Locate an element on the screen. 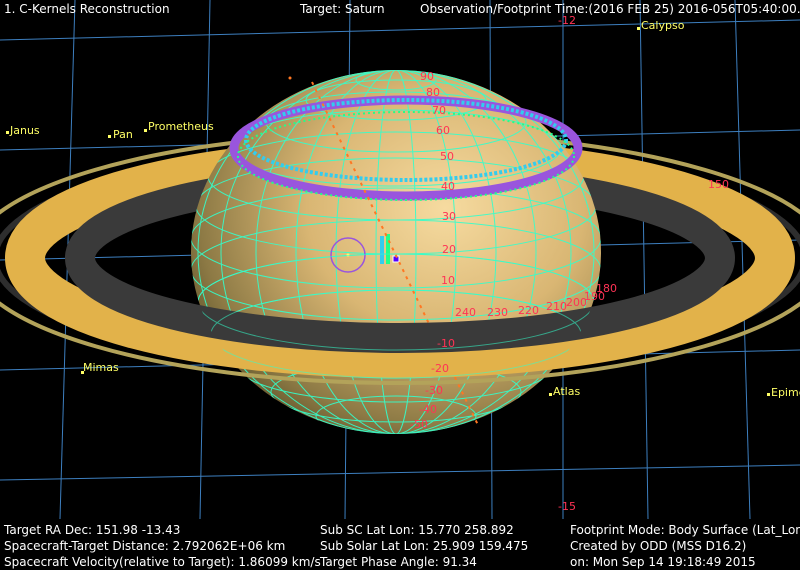 The image size is (800, 570). target-label: Target: Saturn is located at coordinates (342, 9).